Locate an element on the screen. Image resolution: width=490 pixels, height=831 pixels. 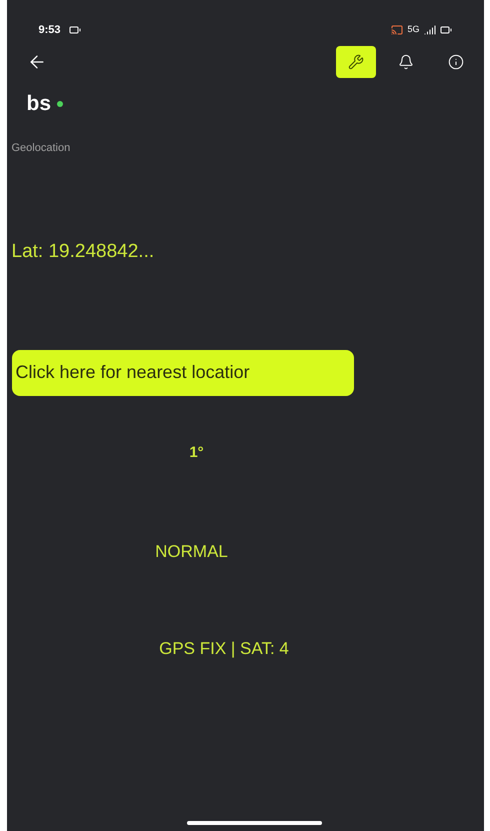
info-icon is located at coordinates (456, 62).